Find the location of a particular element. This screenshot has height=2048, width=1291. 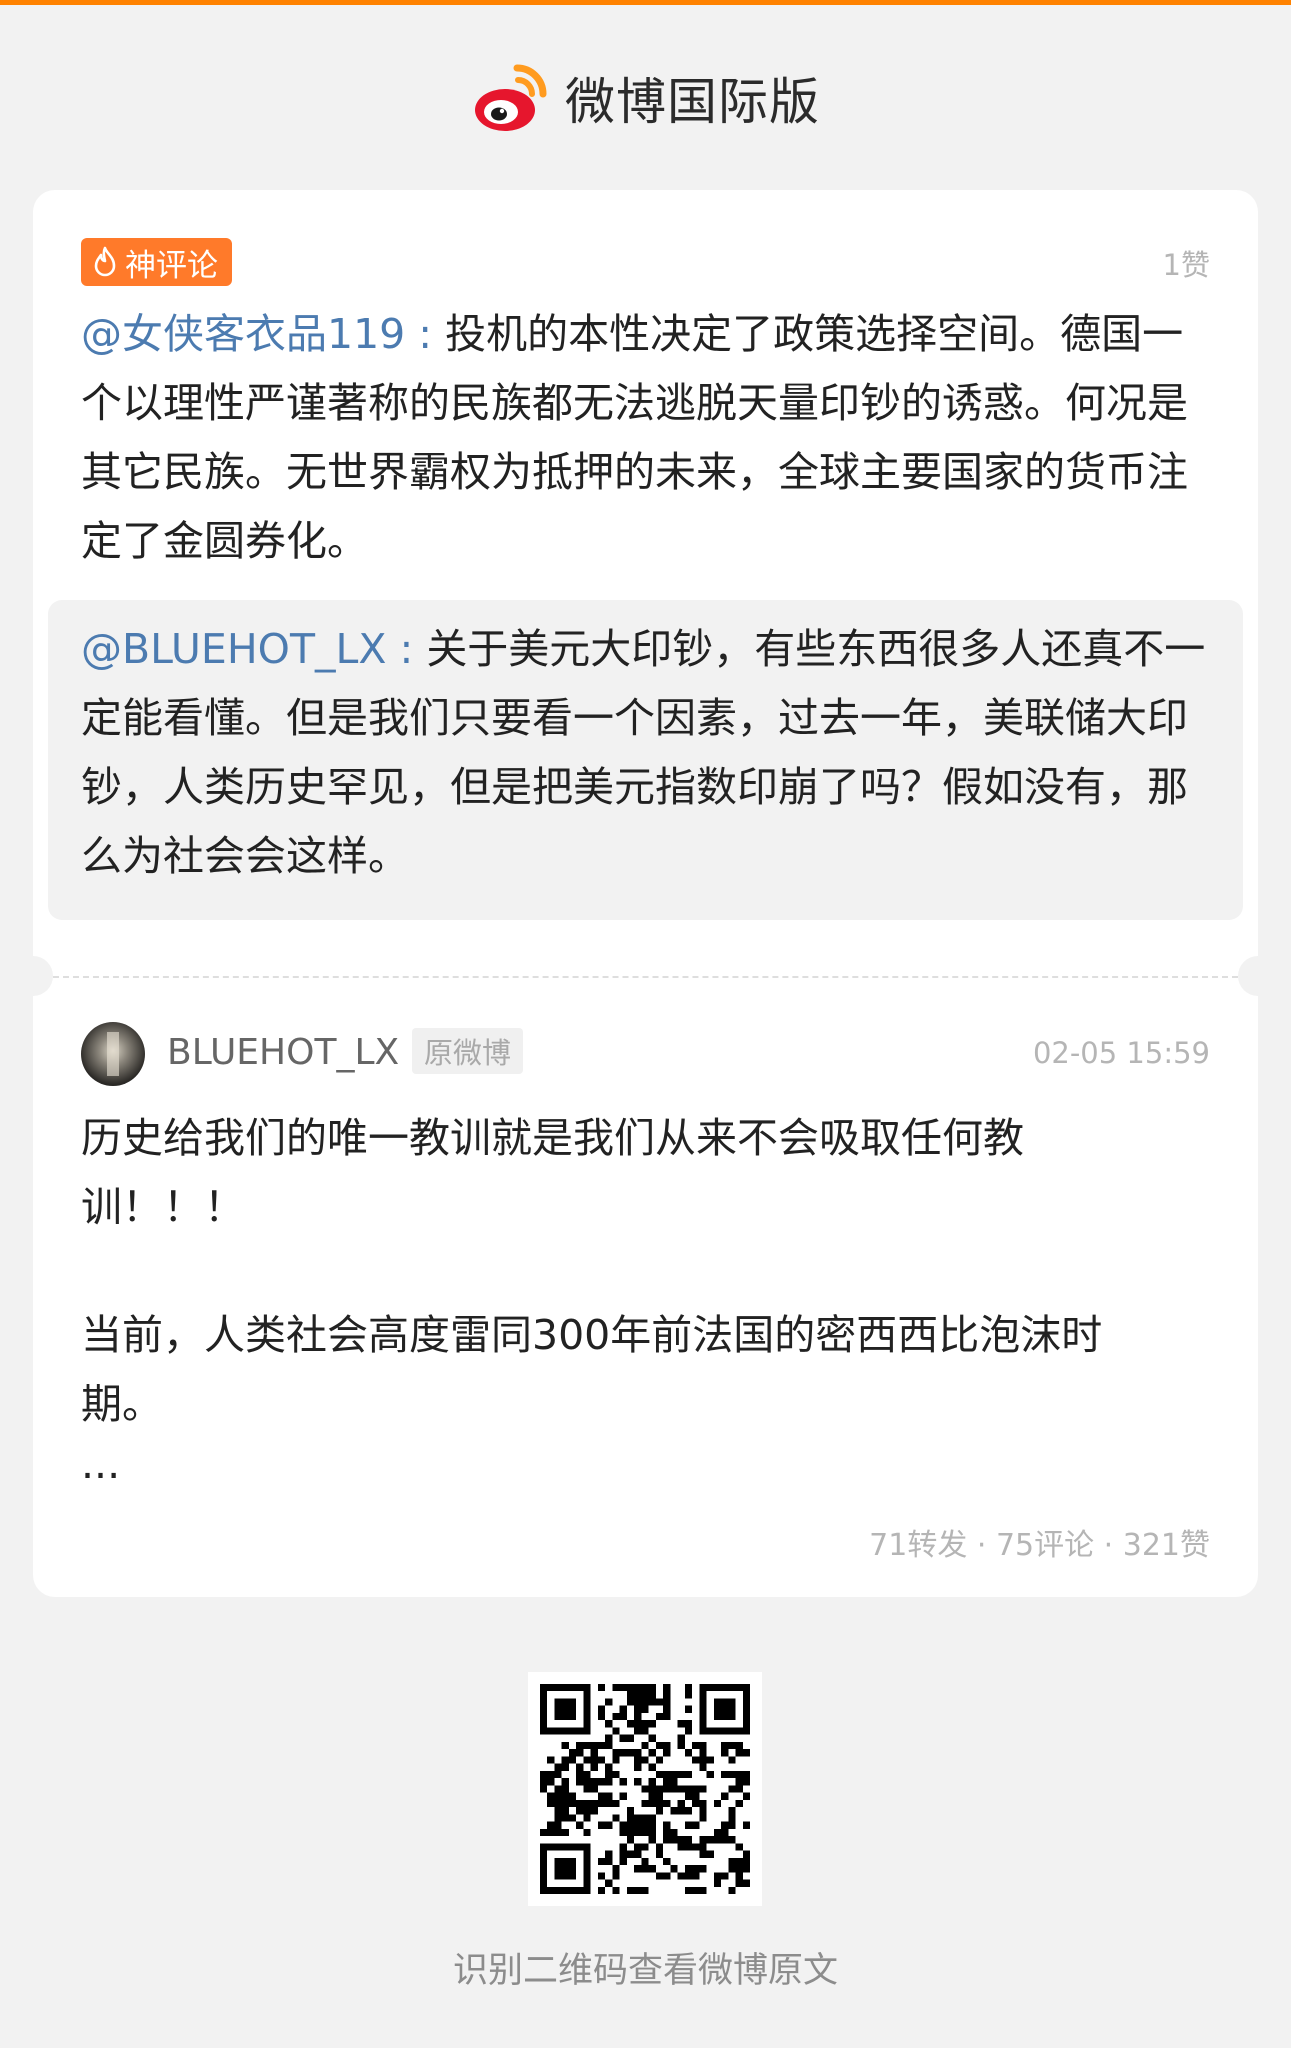

divider-notch-left is located at coordinates (43, 976).